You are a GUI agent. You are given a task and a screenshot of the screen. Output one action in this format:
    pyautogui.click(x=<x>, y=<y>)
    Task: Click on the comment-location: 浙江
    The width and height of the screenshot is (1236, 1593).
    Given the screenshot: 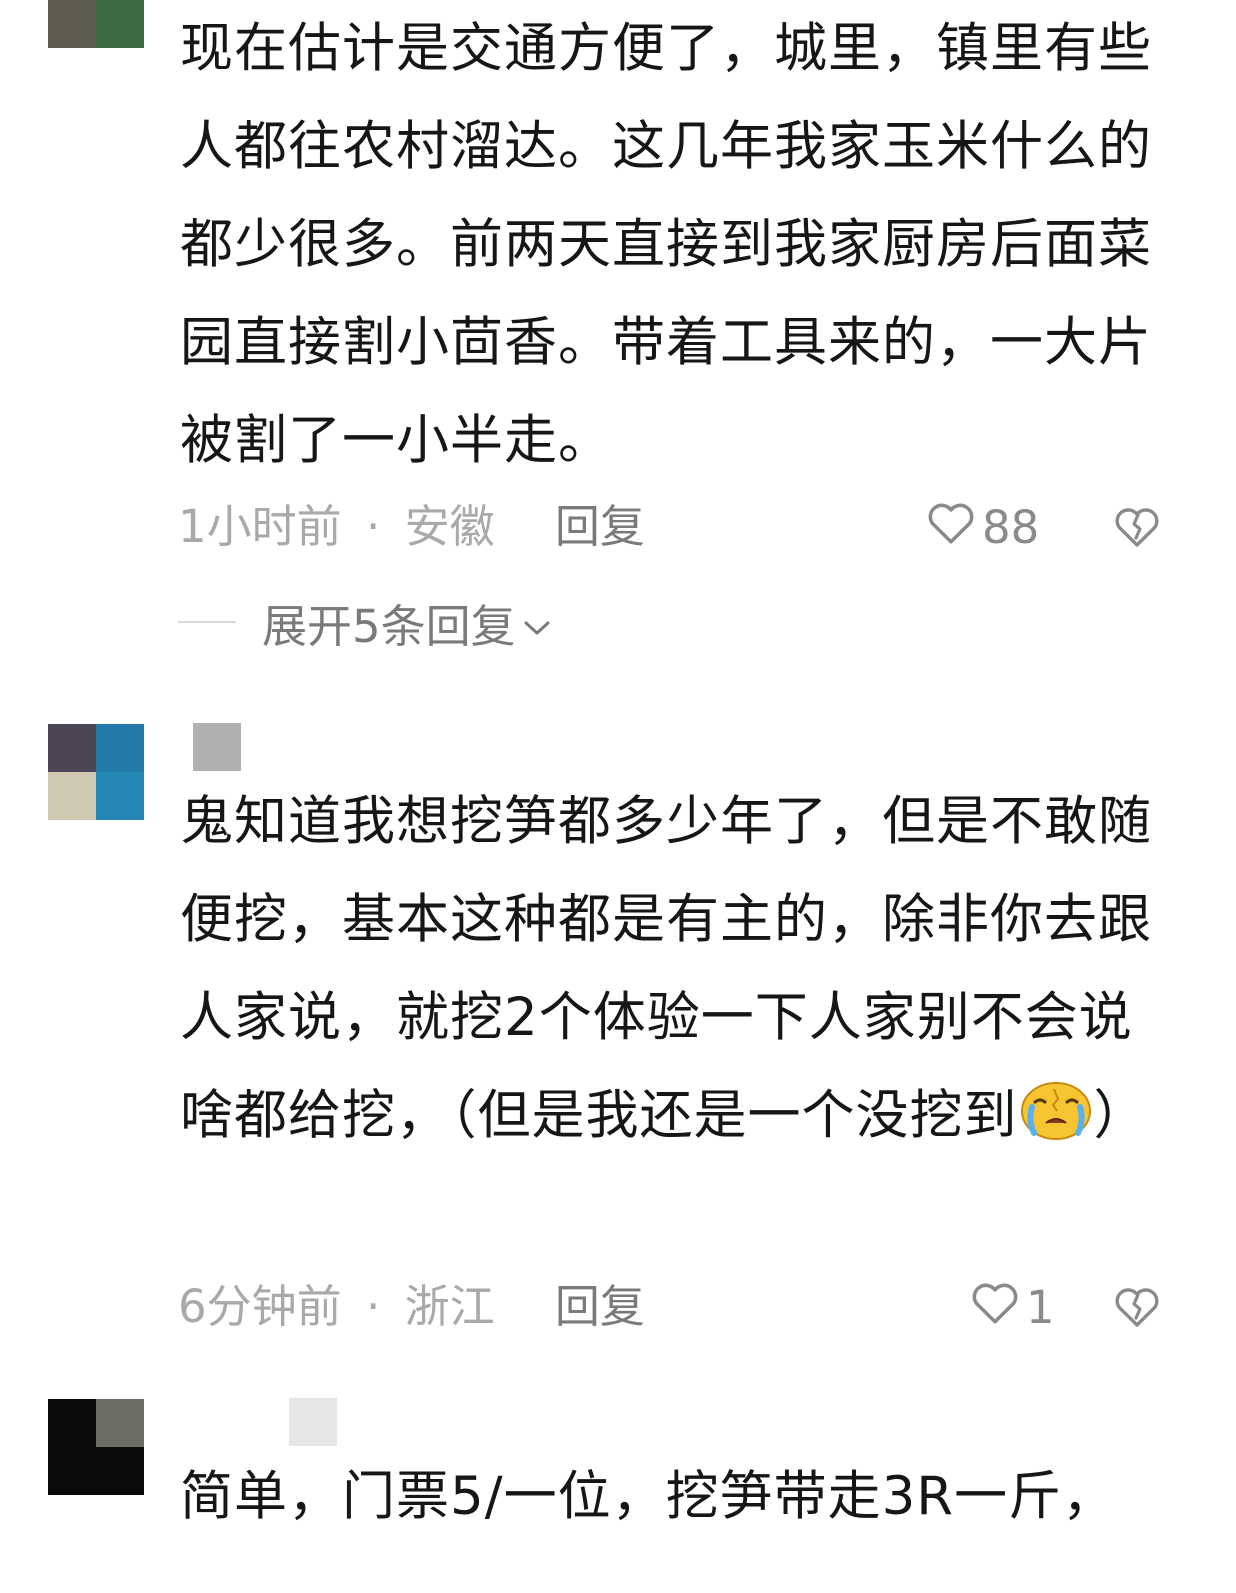 What is the action you would take?
    pyautogui.click(x=449, y=1306)
    